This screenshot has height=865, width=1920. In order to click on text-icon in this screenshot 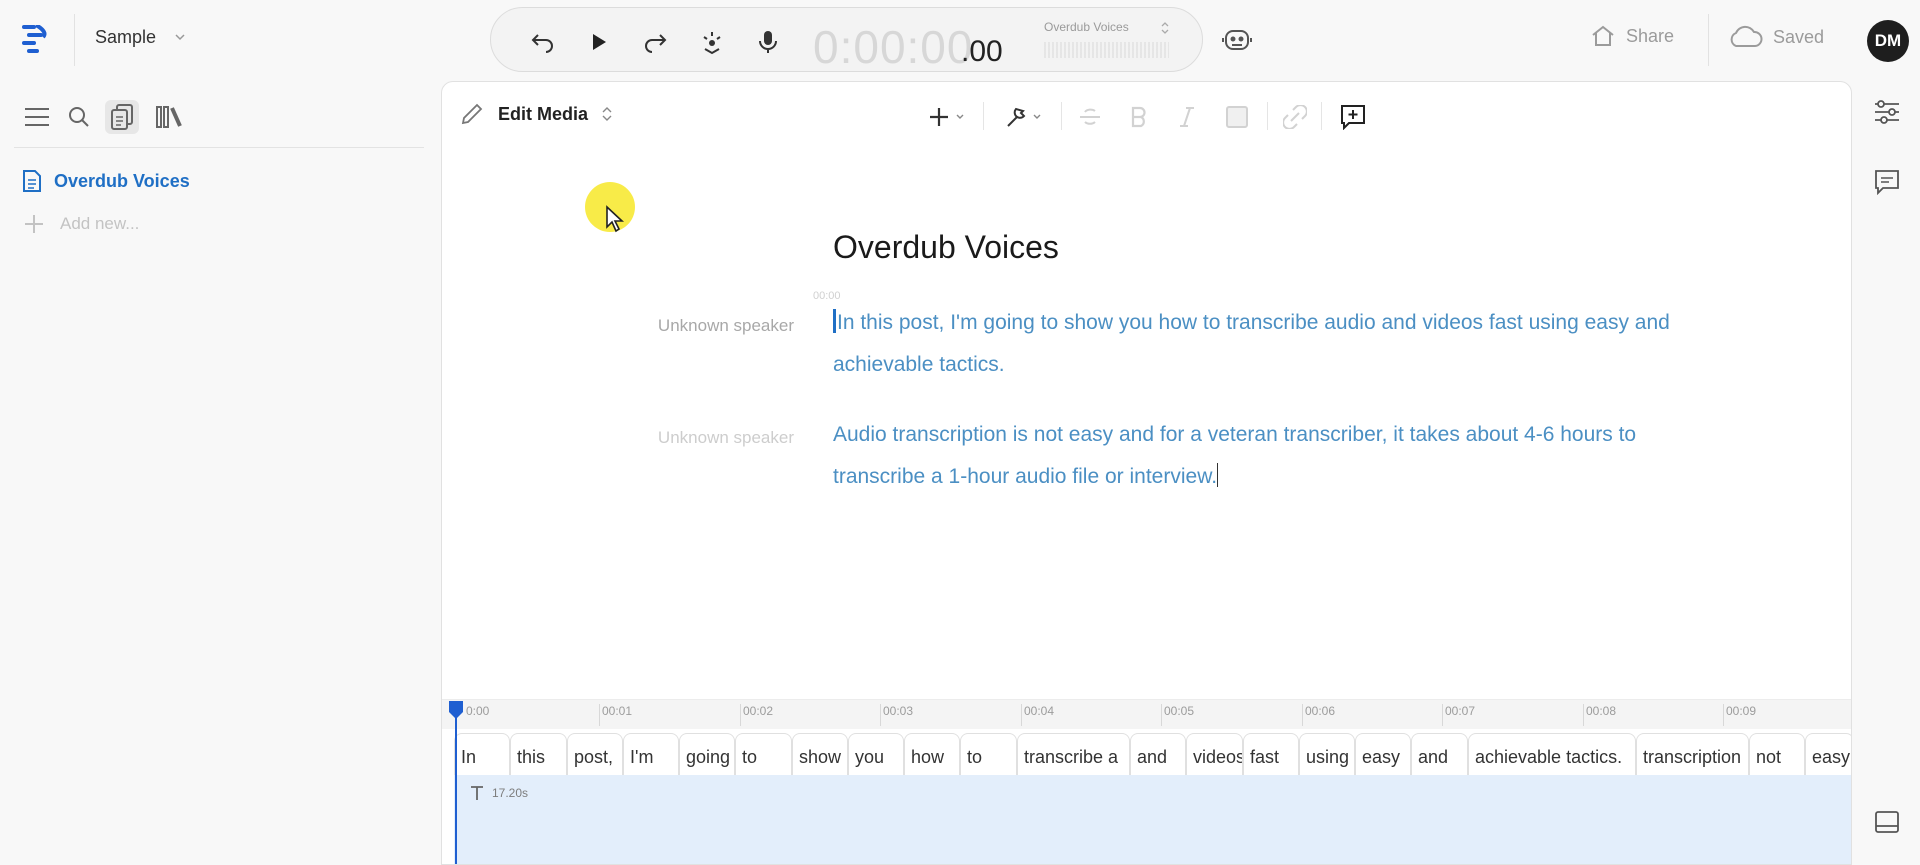, I will do `click(477, 793)`.